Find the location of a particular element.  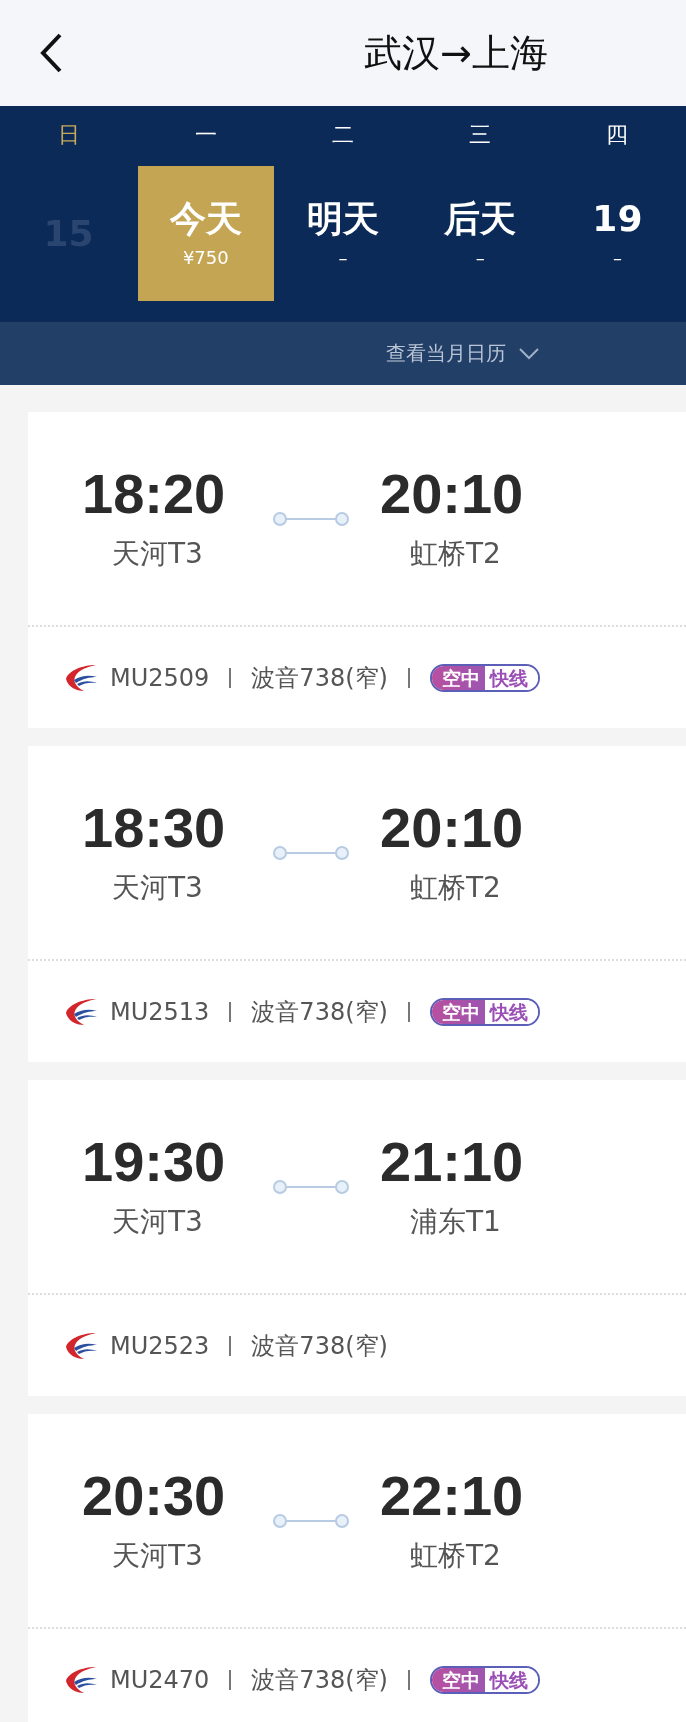

weekday-label: 一 is located at coordinates (205, 135).